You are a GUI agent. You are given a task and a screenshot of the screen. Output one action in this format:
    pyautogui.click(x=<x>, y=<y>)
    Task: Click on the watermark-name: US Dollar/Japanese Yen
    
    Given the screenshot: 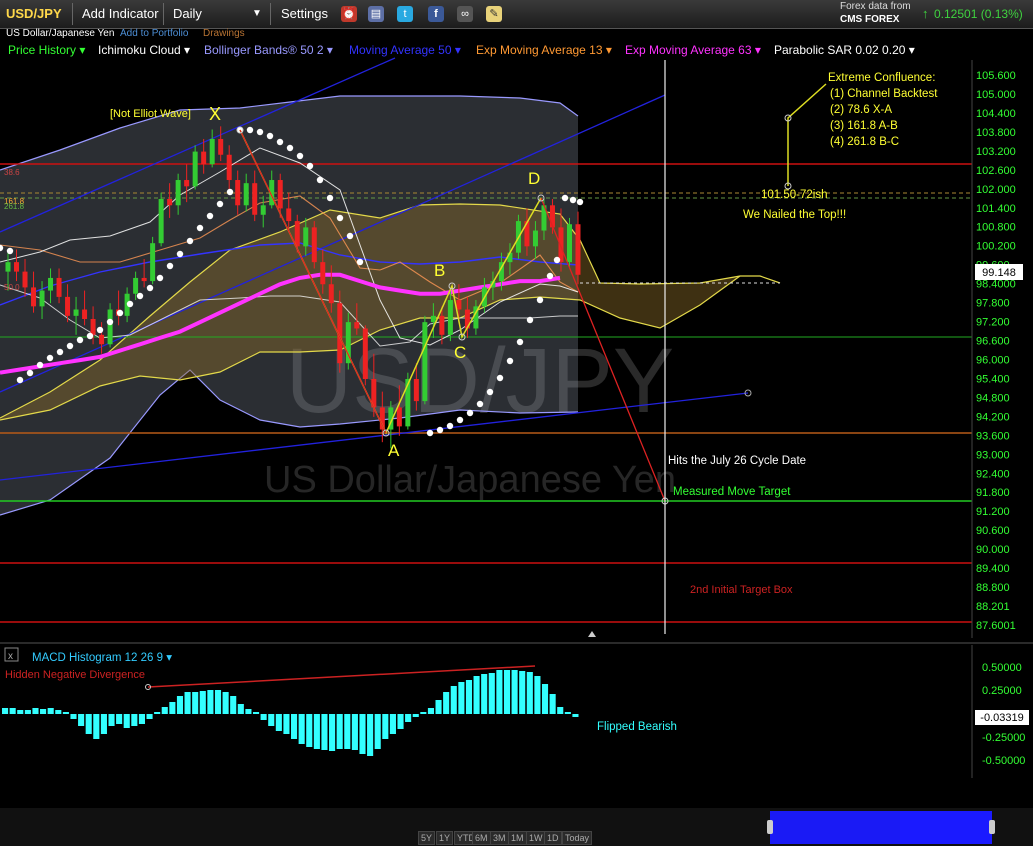 What is the action you would take?
    pyautogui.click(x=470, y=480)
    